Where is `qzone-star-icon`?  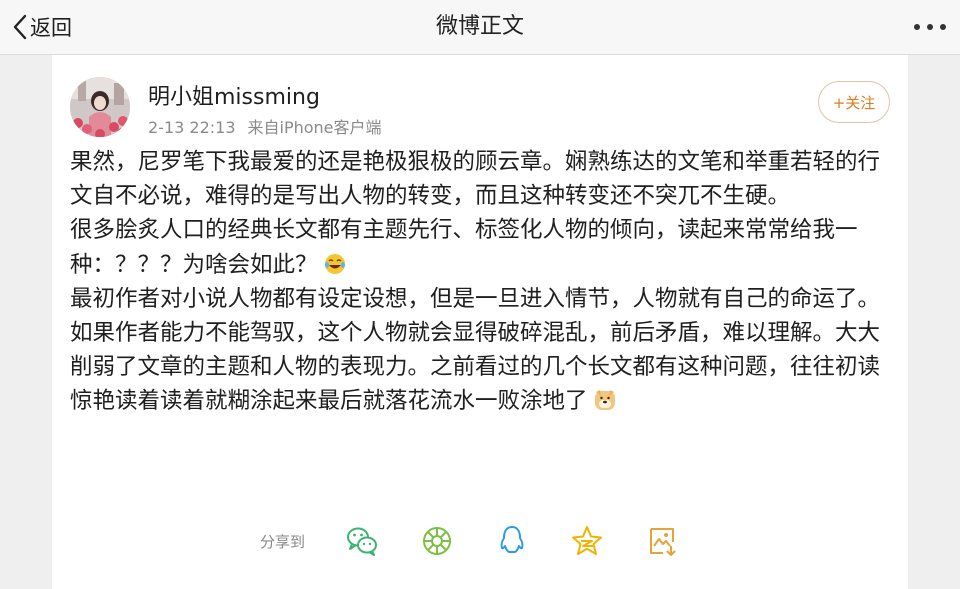 qzone-star-icon is located at coordinates (587, 541).